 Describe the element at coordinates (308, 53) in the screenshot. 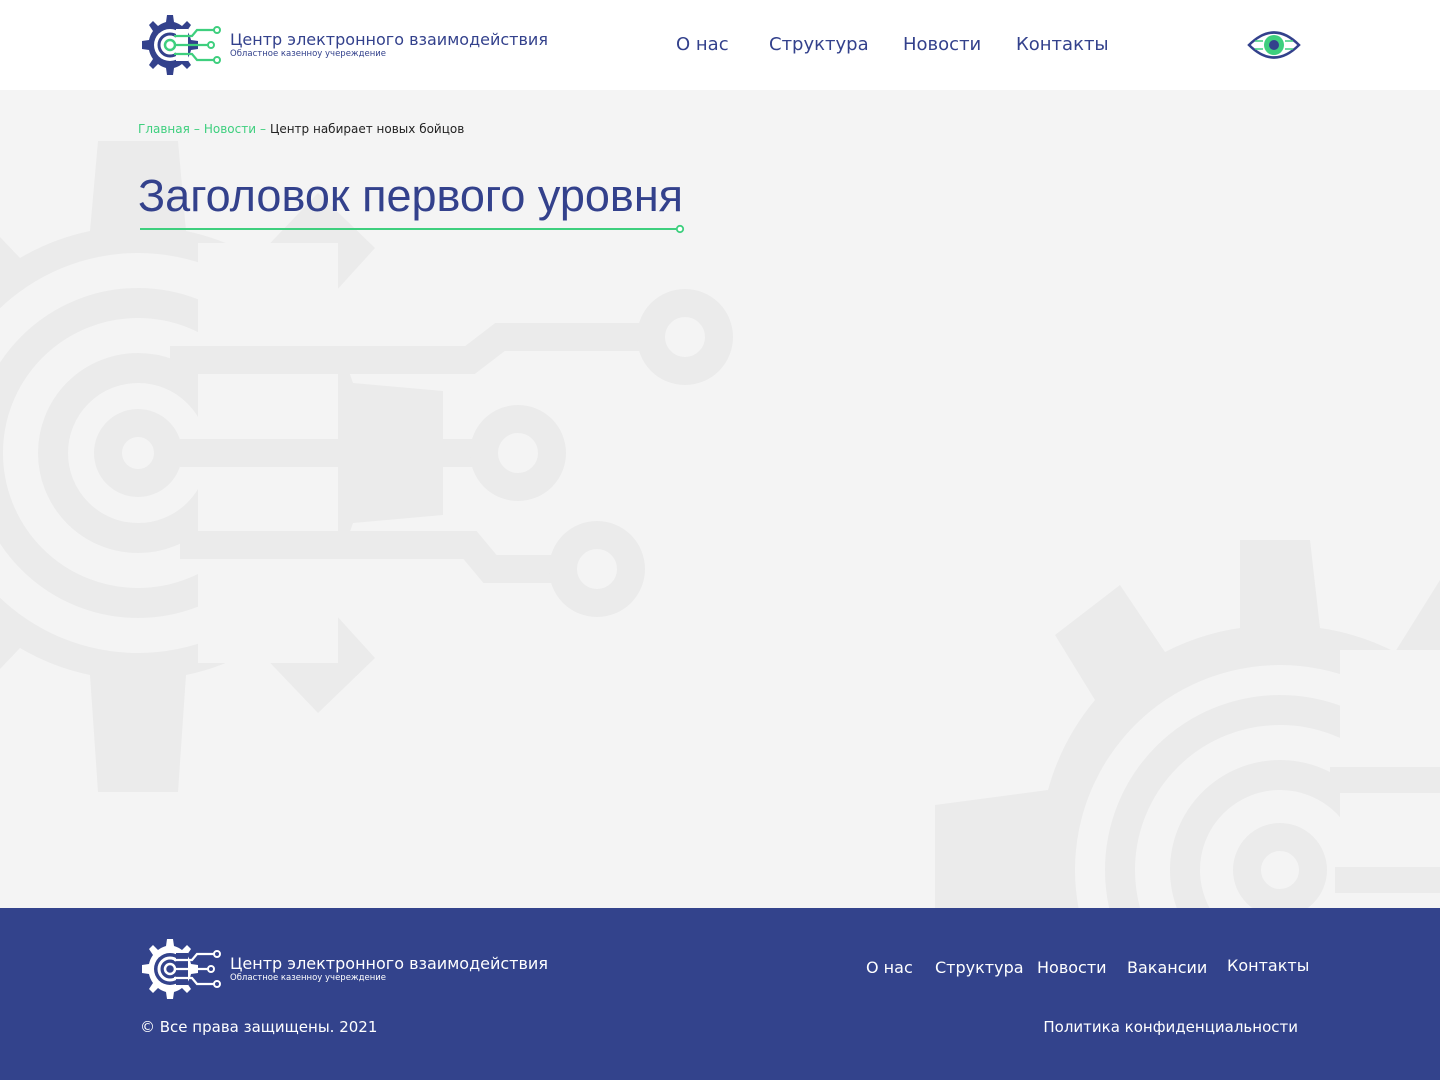

I see `logo-subtitle: Областное казенноу учереждение` at that location.